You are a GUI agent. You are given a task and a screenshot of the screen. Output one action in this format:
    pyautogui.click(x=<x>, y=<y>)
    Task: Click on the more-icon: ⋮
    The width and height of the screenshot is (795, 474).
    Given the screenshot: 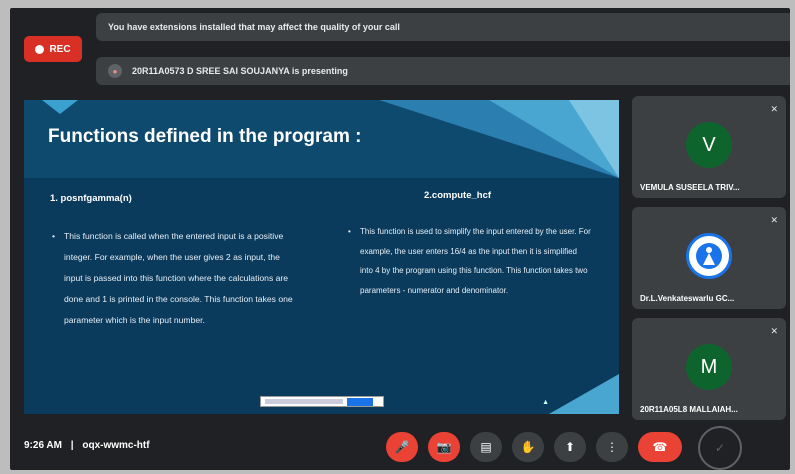 What is the action you would take?
    pyautogui.click(x=612, y=447)
    